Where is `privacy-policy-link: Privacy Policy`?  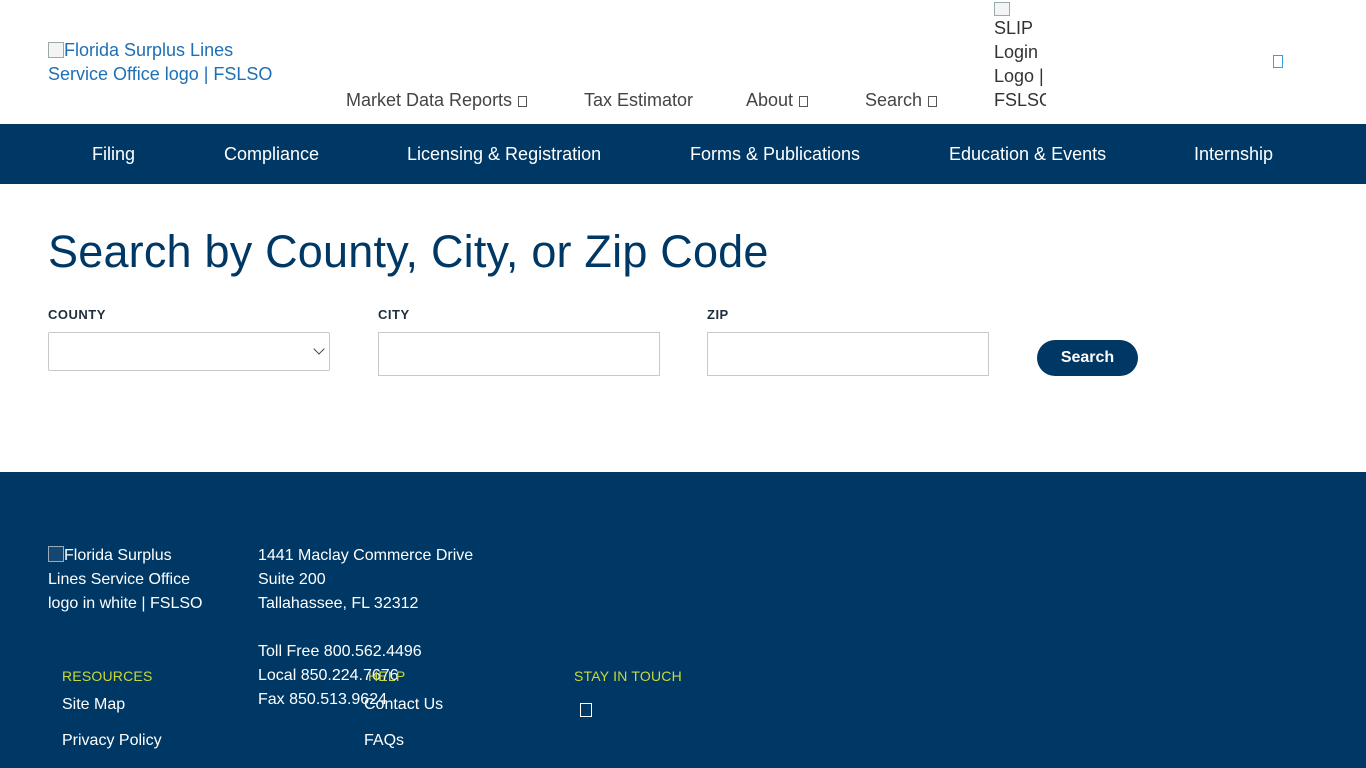 privacy-policy-link: Privacy Policy is located at coordinates (112, 741).